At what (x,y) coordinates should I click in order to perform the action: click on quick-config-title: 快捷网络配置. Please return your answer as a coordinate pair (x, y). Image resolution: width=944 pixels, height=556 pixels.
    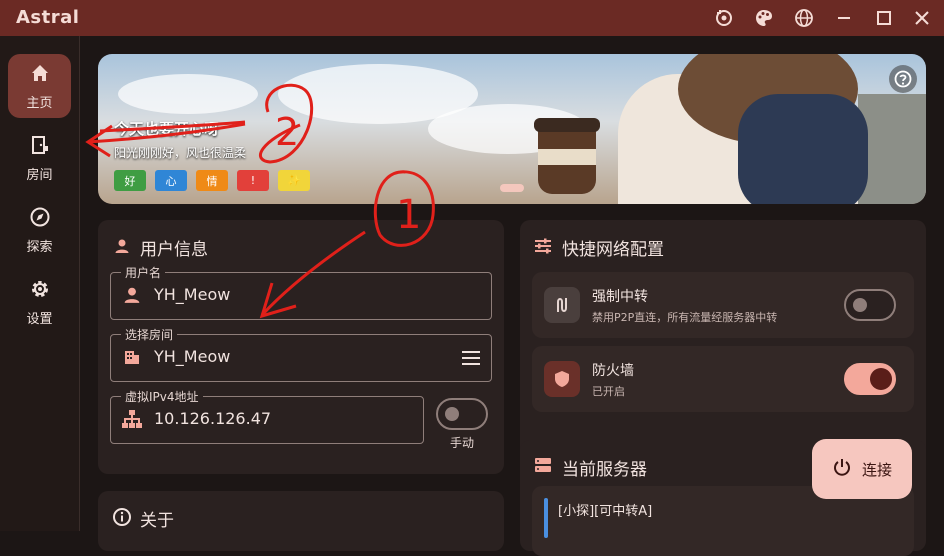
    Looking at the image, I should click on (613, 250).